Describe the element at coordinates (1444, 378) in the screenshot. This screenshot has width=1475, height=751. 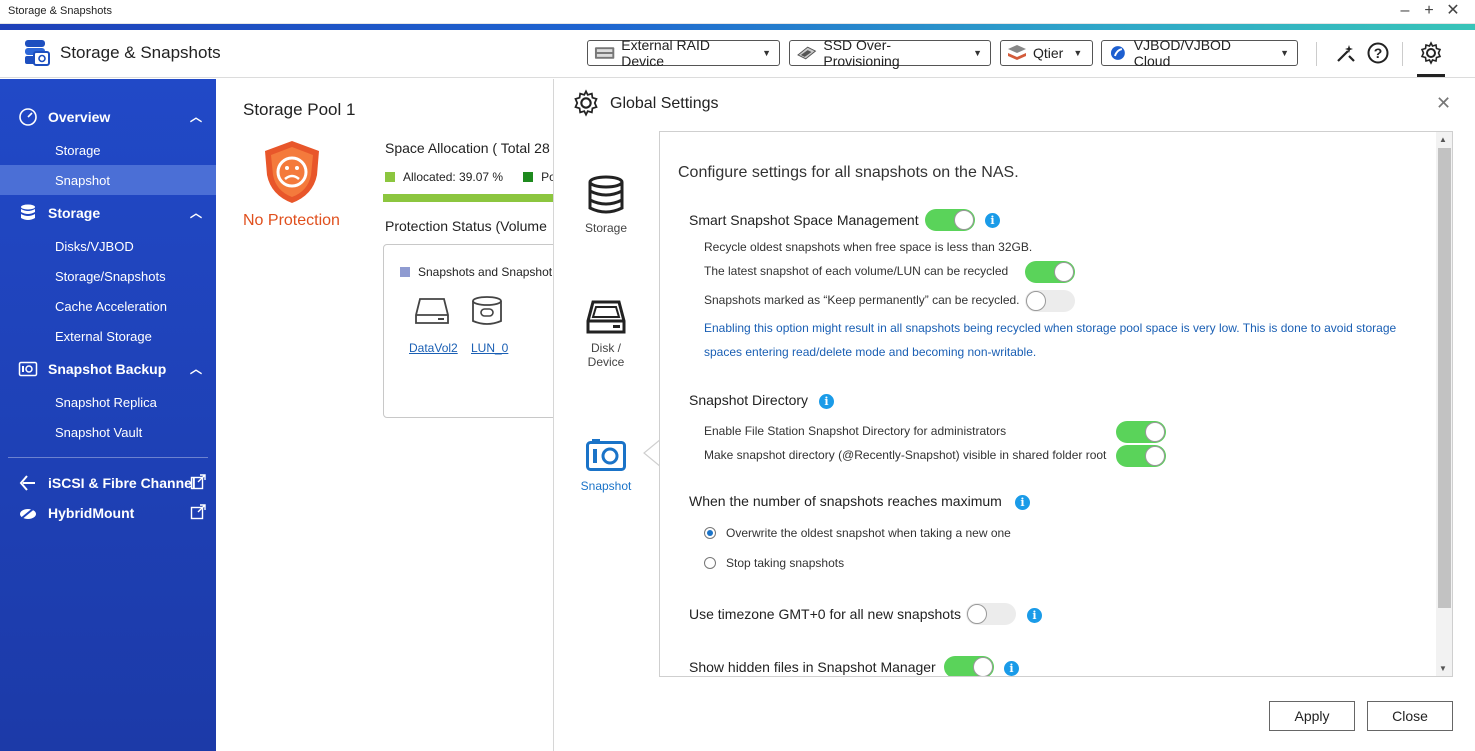
I see `scrollbar-thumb` at that location.